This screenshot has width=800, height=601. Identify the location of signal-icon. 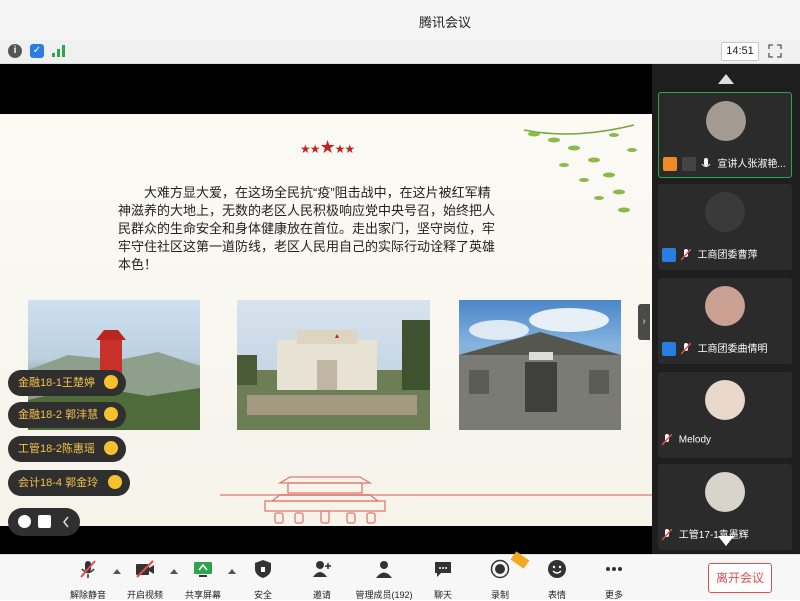
(59, 51).